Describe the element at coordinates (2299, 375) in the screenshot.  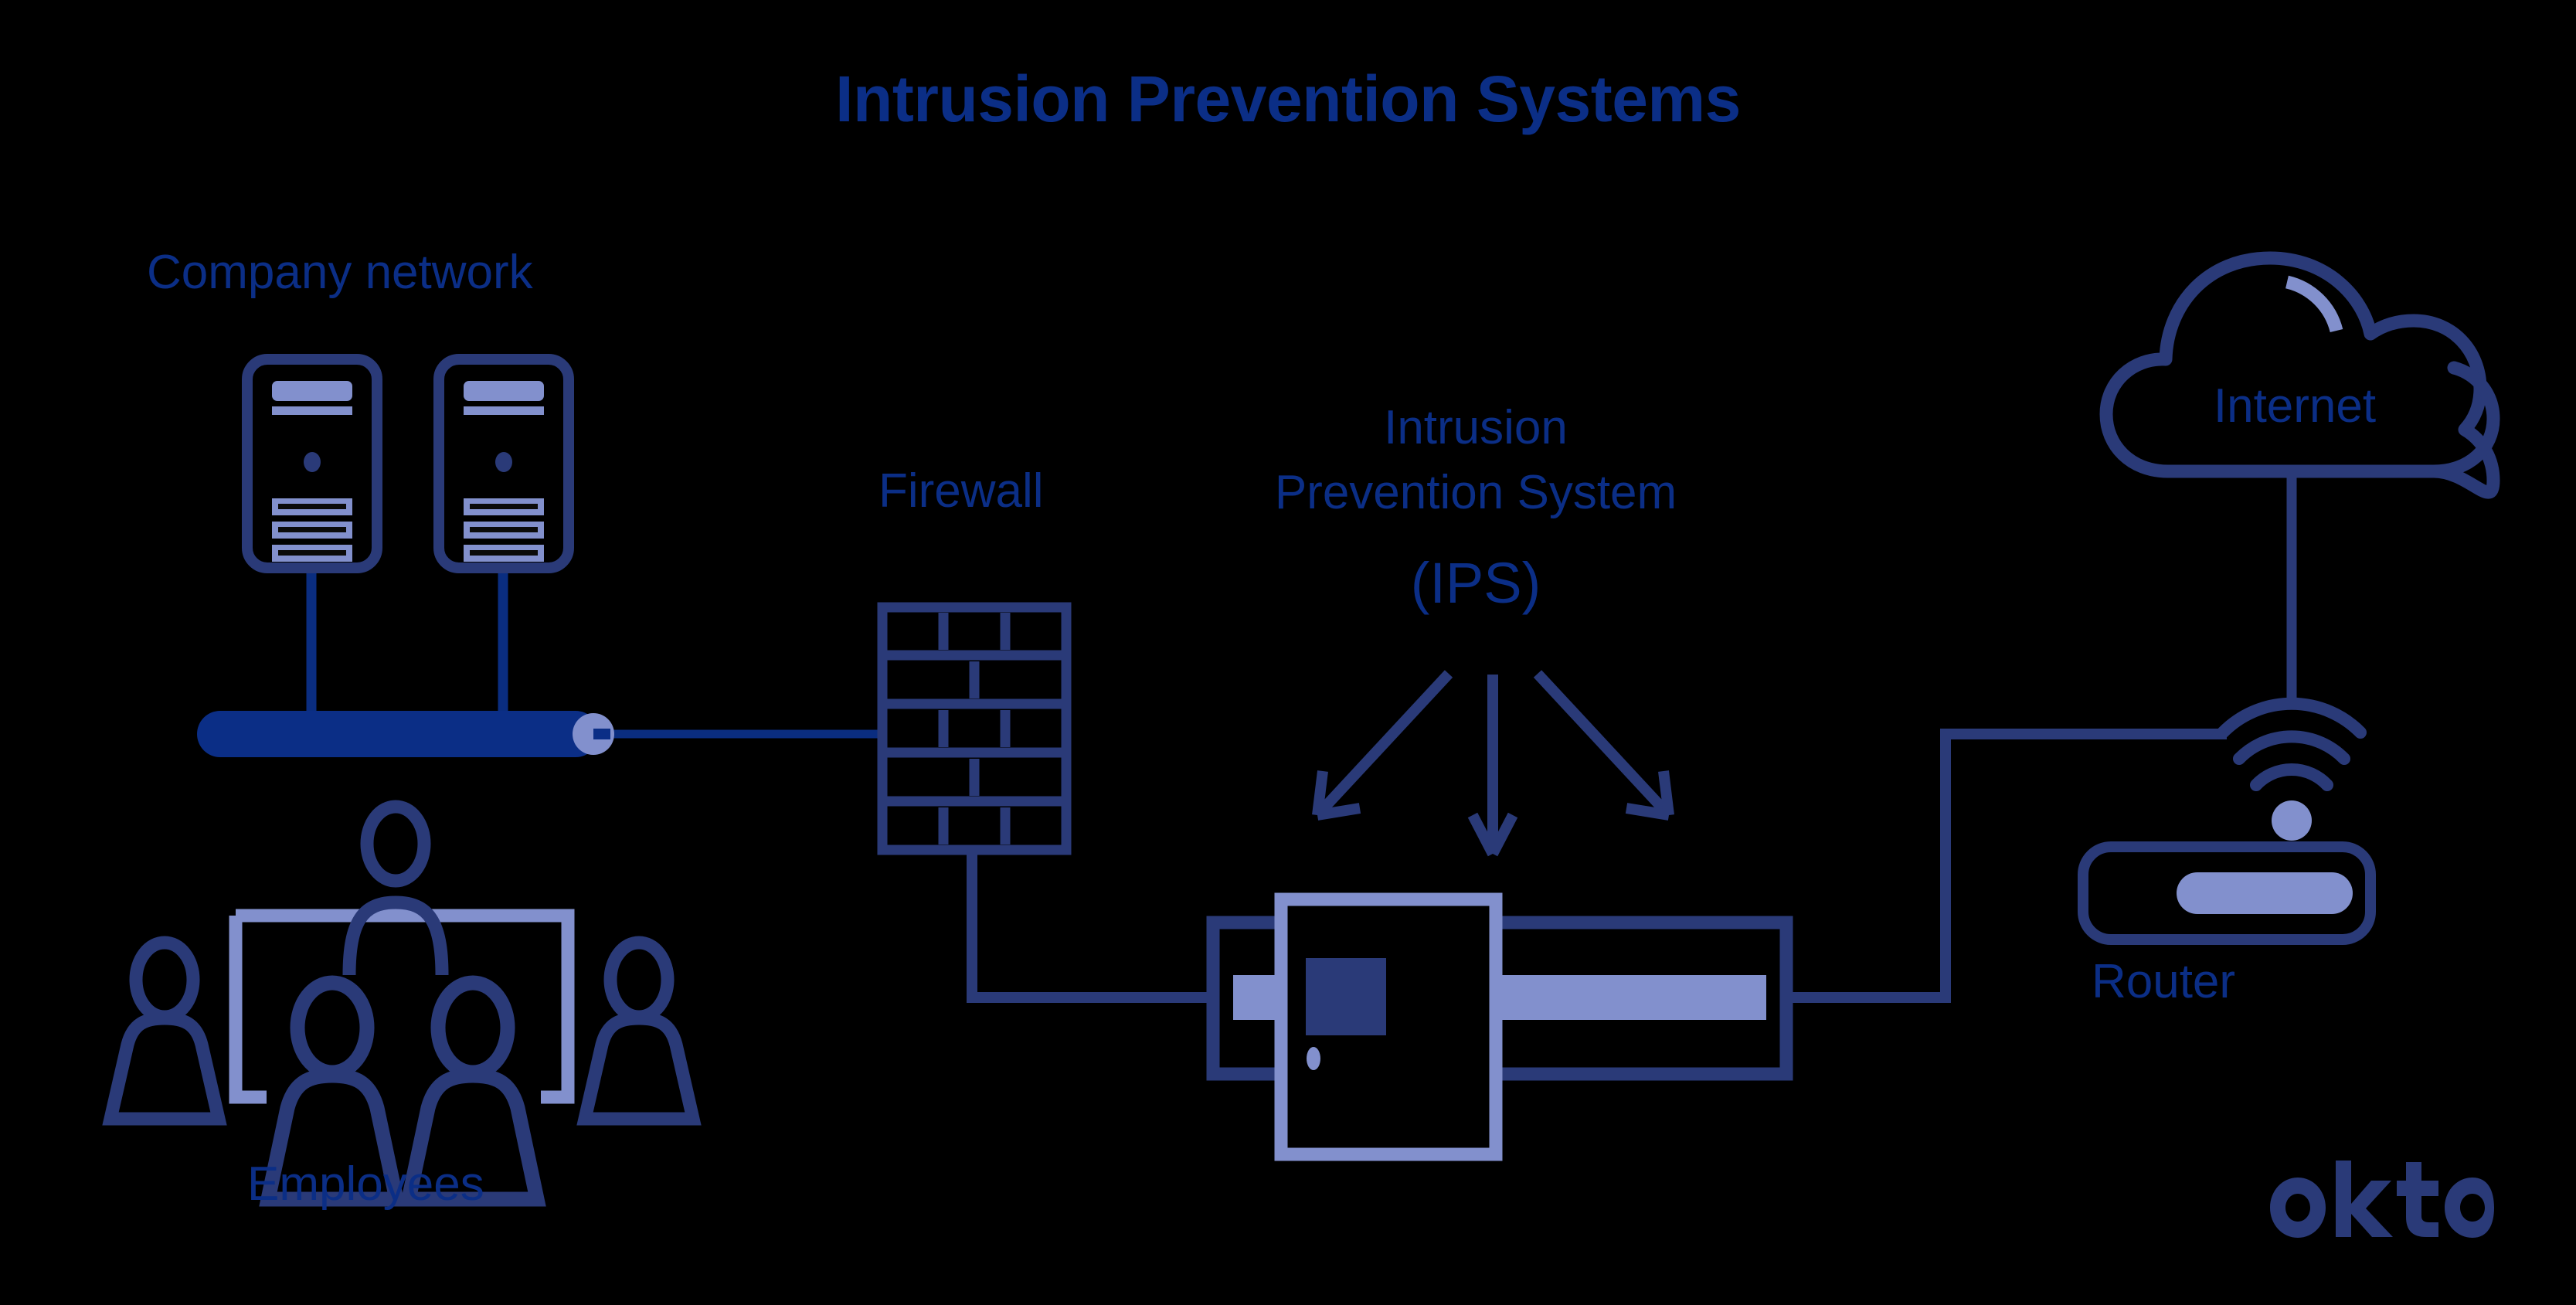
I see `internet-cloud-icon` at that location.